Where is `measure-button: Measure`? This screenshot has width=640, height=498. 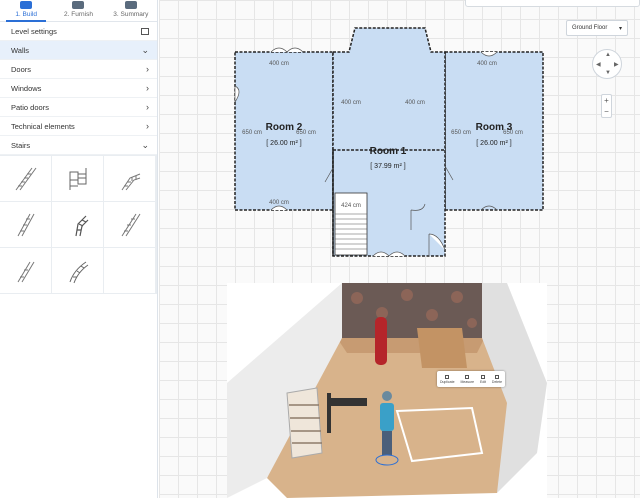 measure-button: Measure is located at coordinates (467, 379).